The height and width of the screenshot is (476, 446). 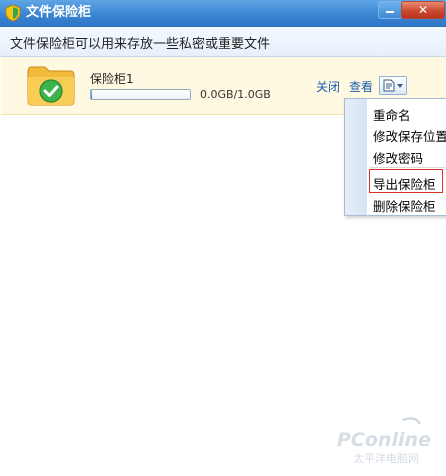 What do you see at coordinates (392, 114) in the screenshot?
I see `menu-item-rename: 重命名` at bounding box center [392, 114].